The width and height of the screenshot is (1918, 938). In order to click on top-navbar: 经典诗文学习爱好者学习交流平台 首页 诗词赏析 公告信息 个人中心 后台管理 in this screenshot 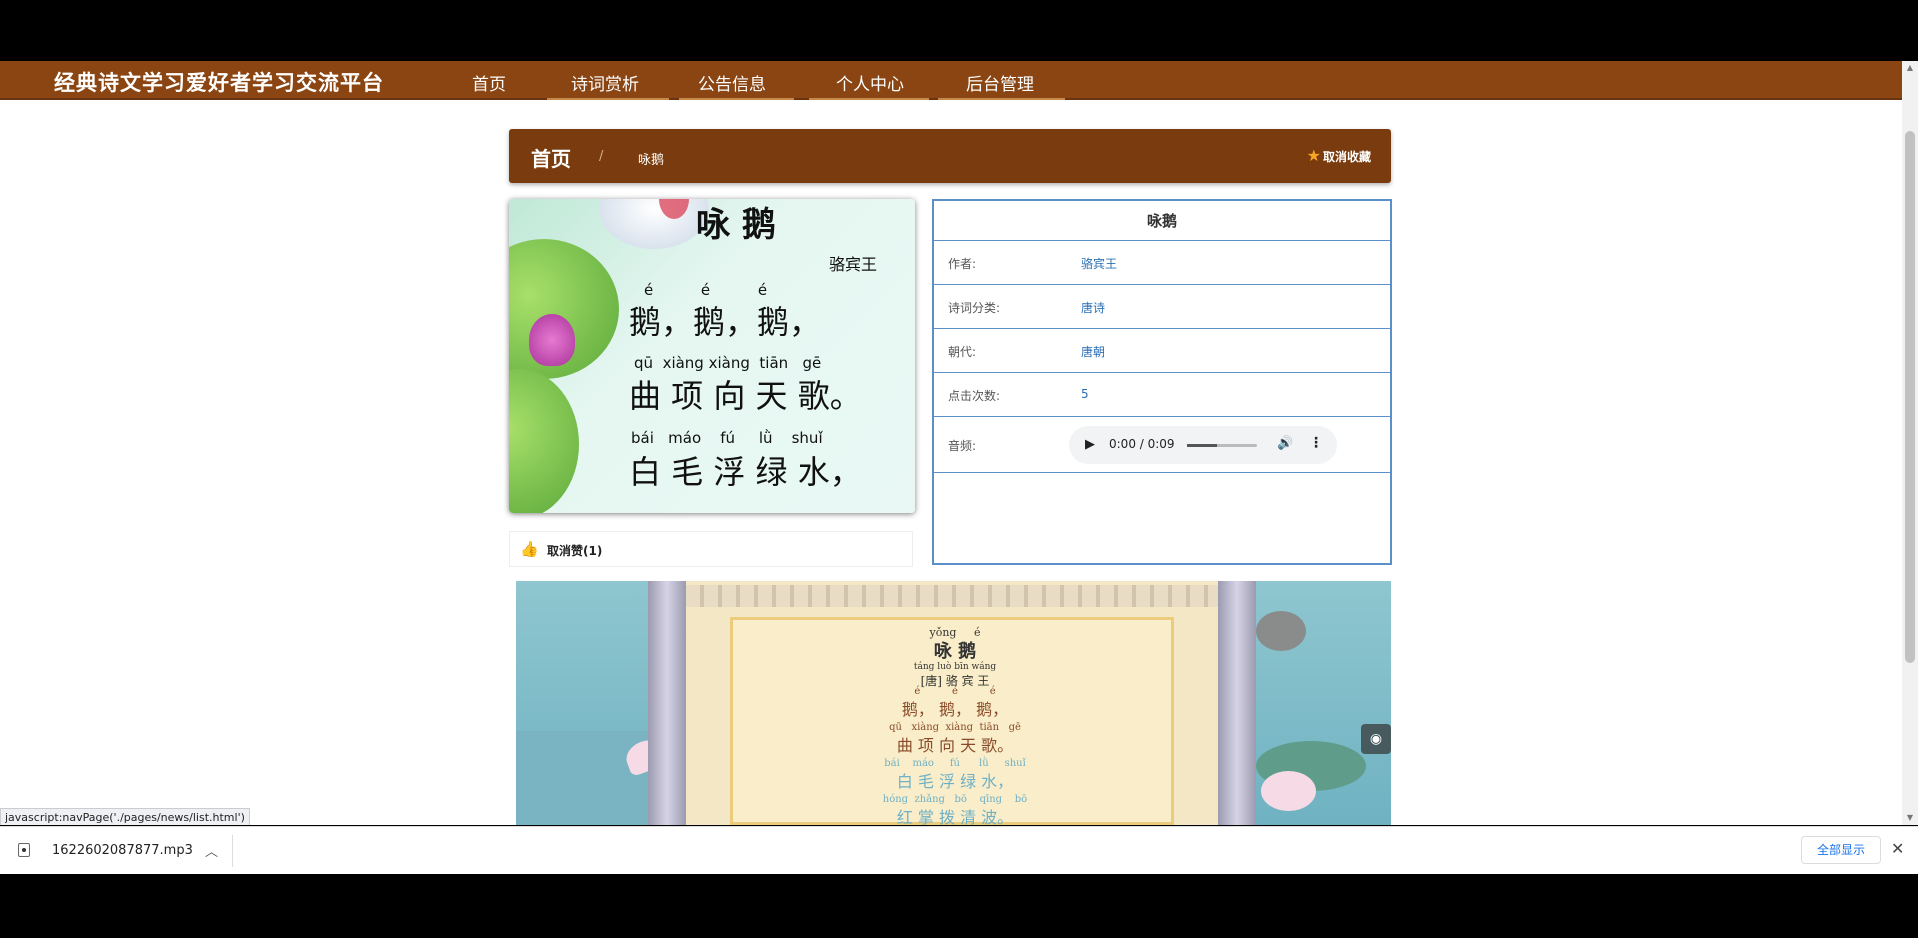, I will do `click(951, 80)`.